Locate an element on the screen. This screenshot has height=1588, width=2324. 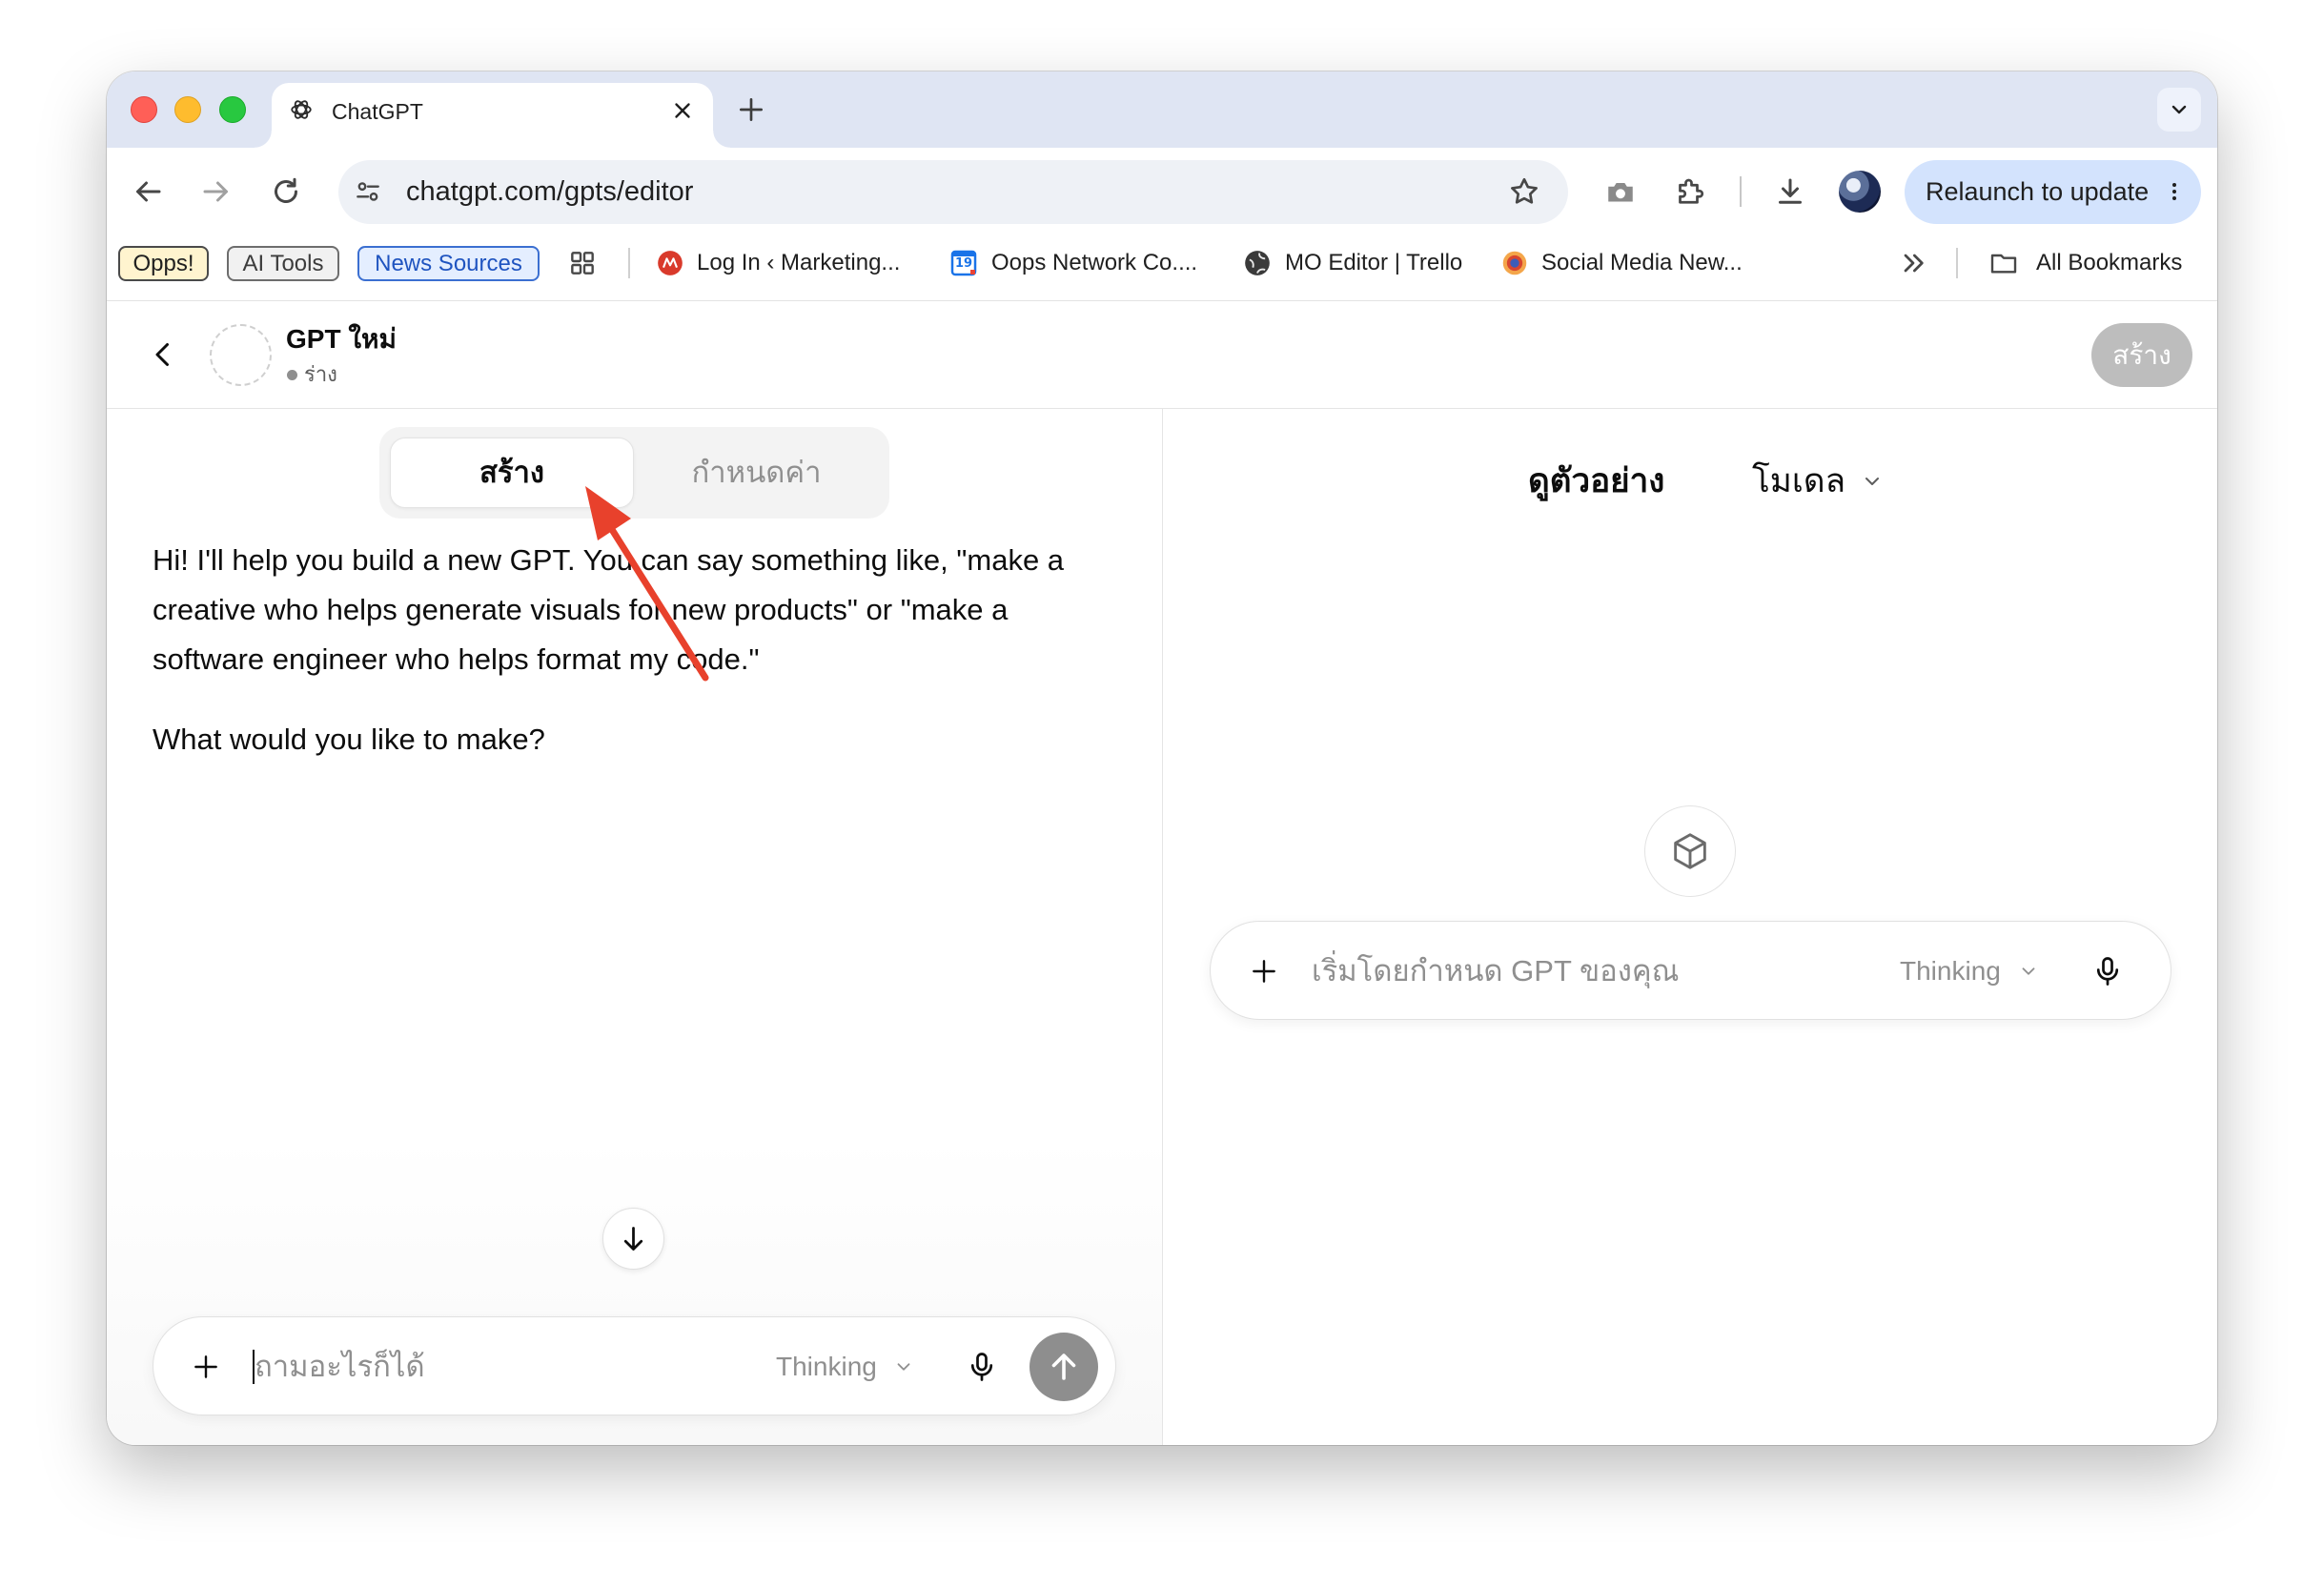
send-button is located at coordinates (1063, 1367).